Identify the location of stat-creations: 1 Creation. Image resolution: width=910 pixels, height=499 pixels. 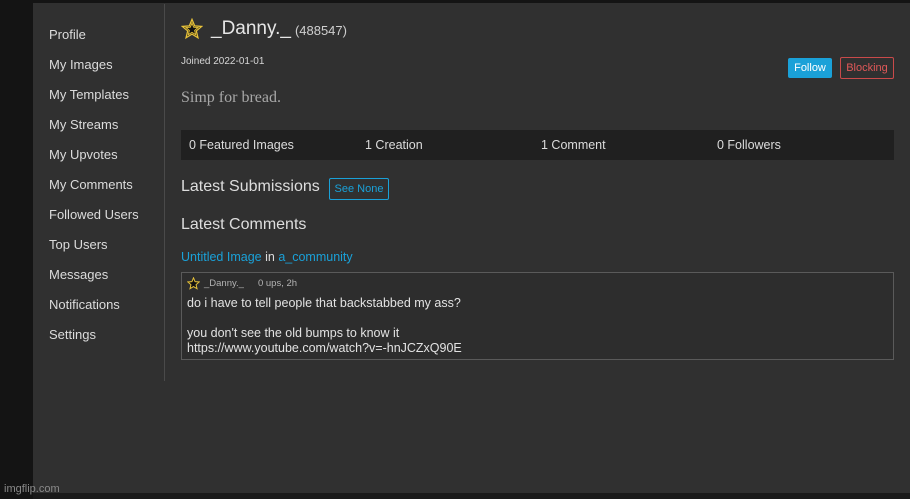
(394, 145).